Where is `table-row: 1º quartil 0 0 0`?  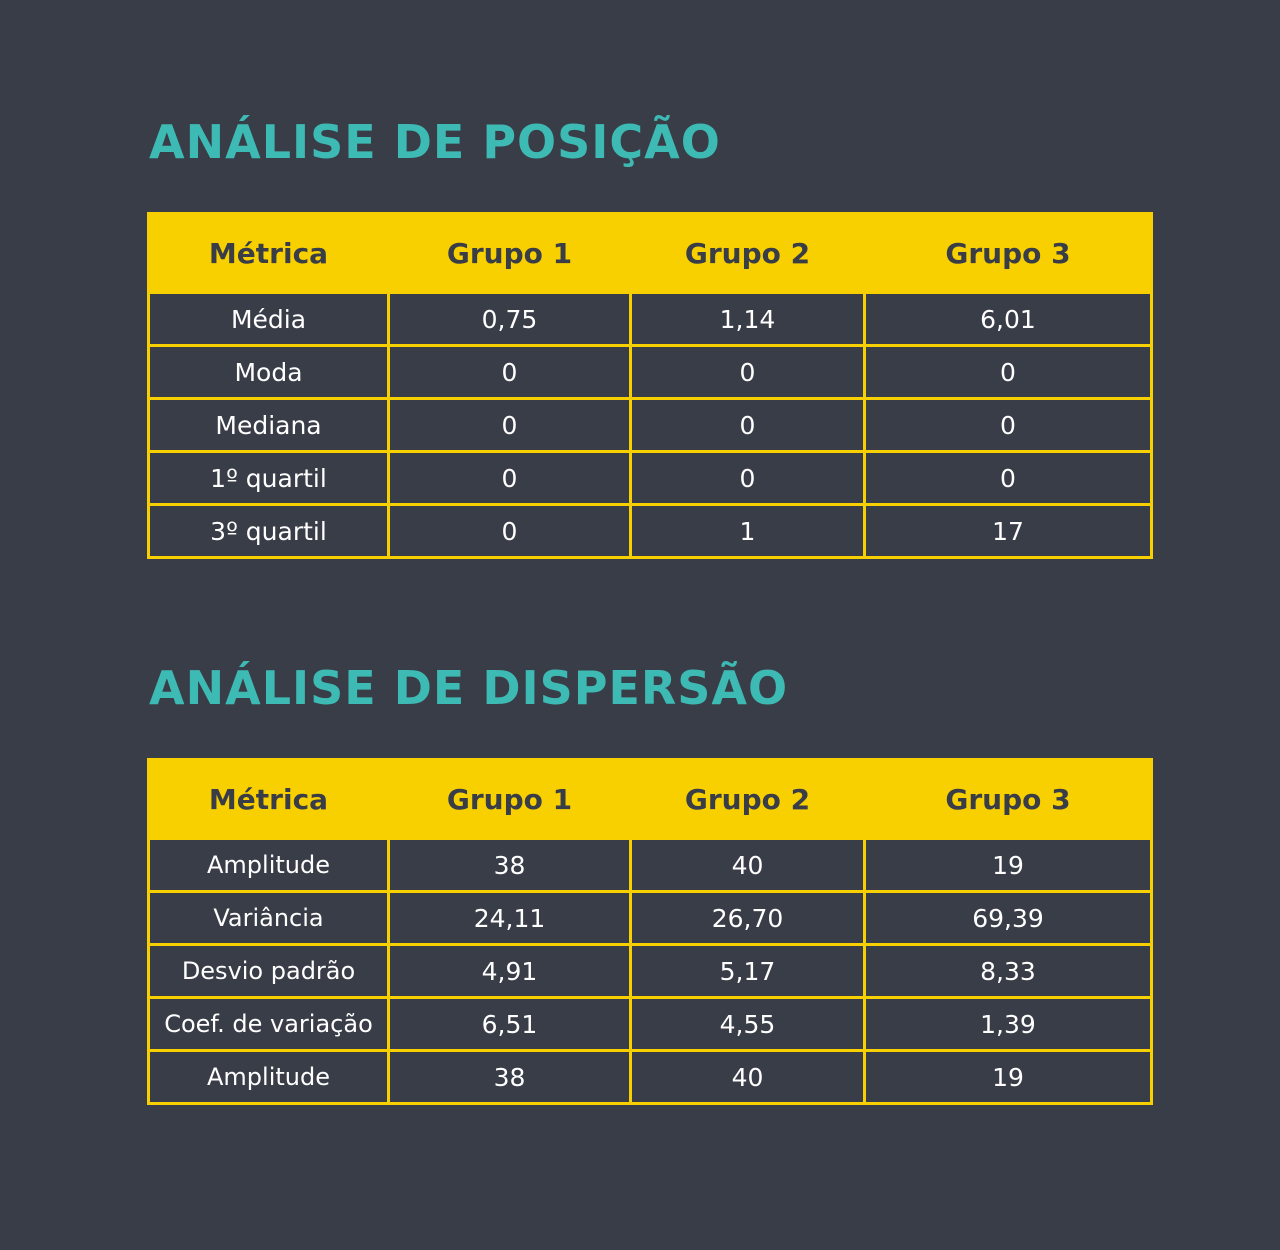 table-row: 1º quartil 0 0 0 is located at coordinates (650, 478).